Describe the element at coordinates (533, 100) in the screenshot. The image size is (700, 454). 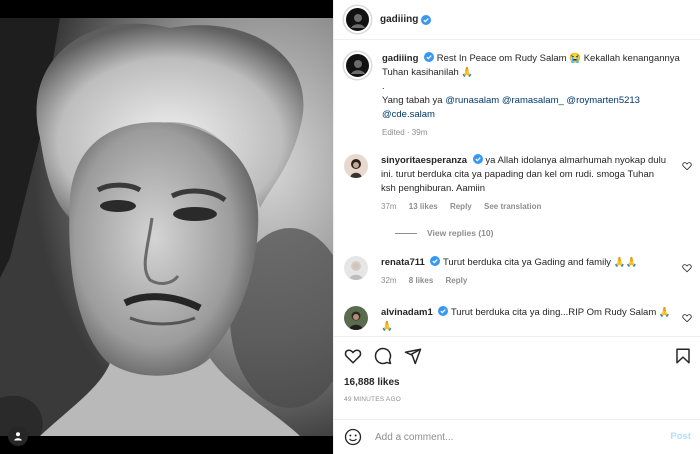
I see `mention-link: @ramasalam_` at that location.